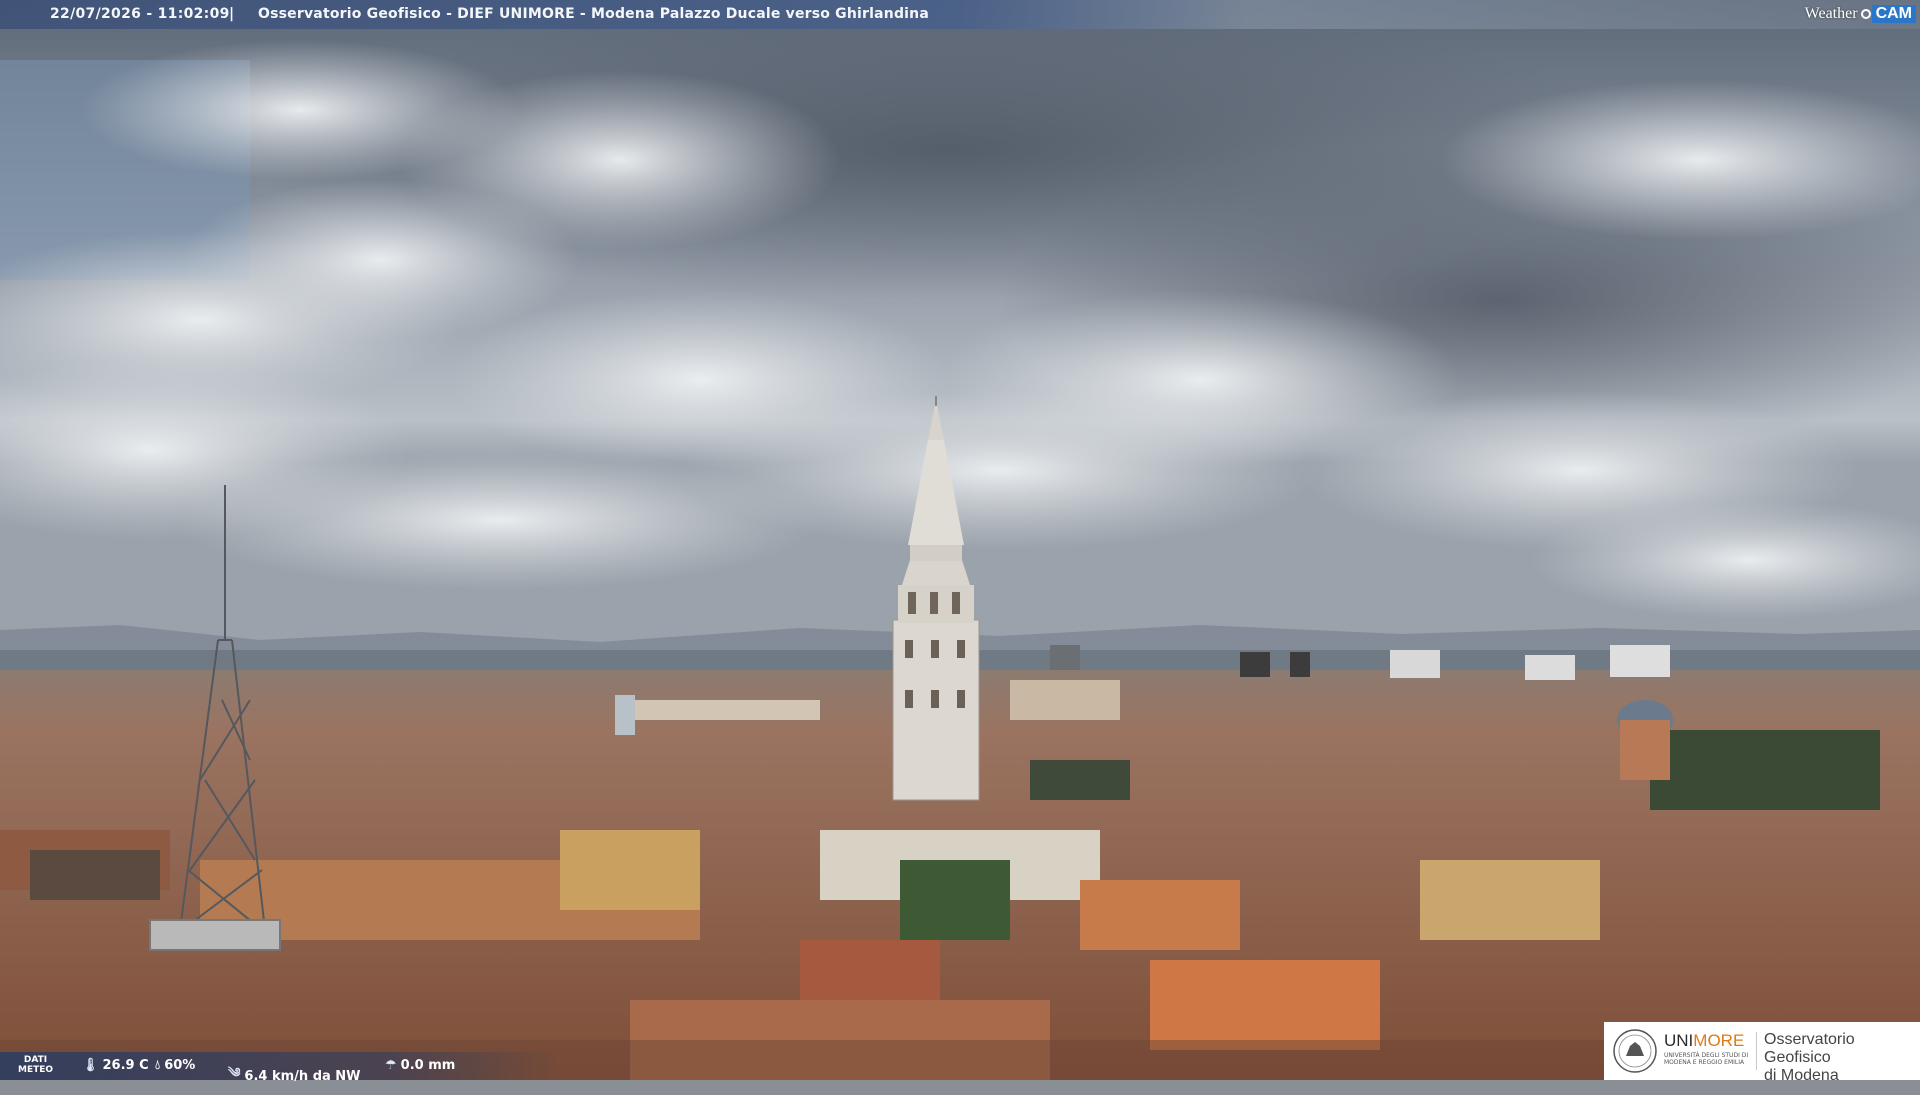  What do you see at coordinates (234, 1073) in the screenshot?
I see `wind-icon: ༄` at bounding box center [234, 1073].